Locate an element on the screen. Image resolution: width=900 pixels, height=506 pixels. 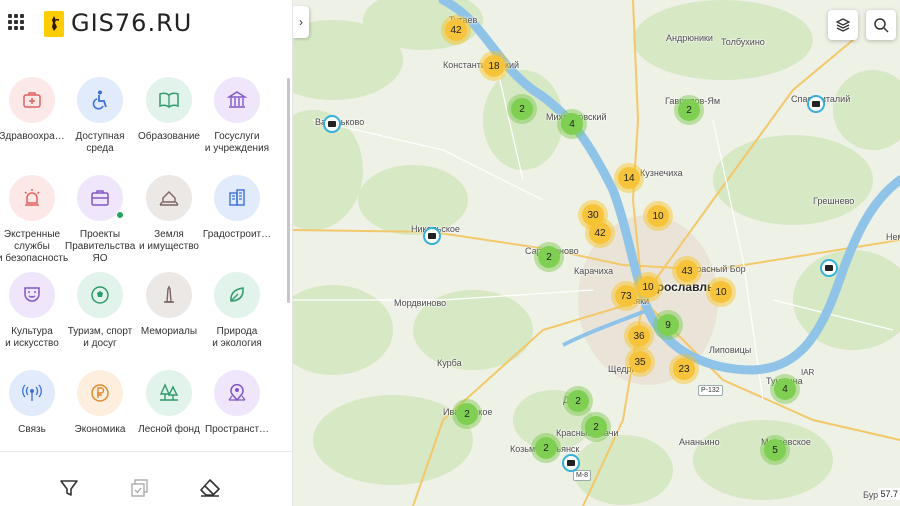
category-land-house: Земля и имущество is located at coordinates (169, 214).